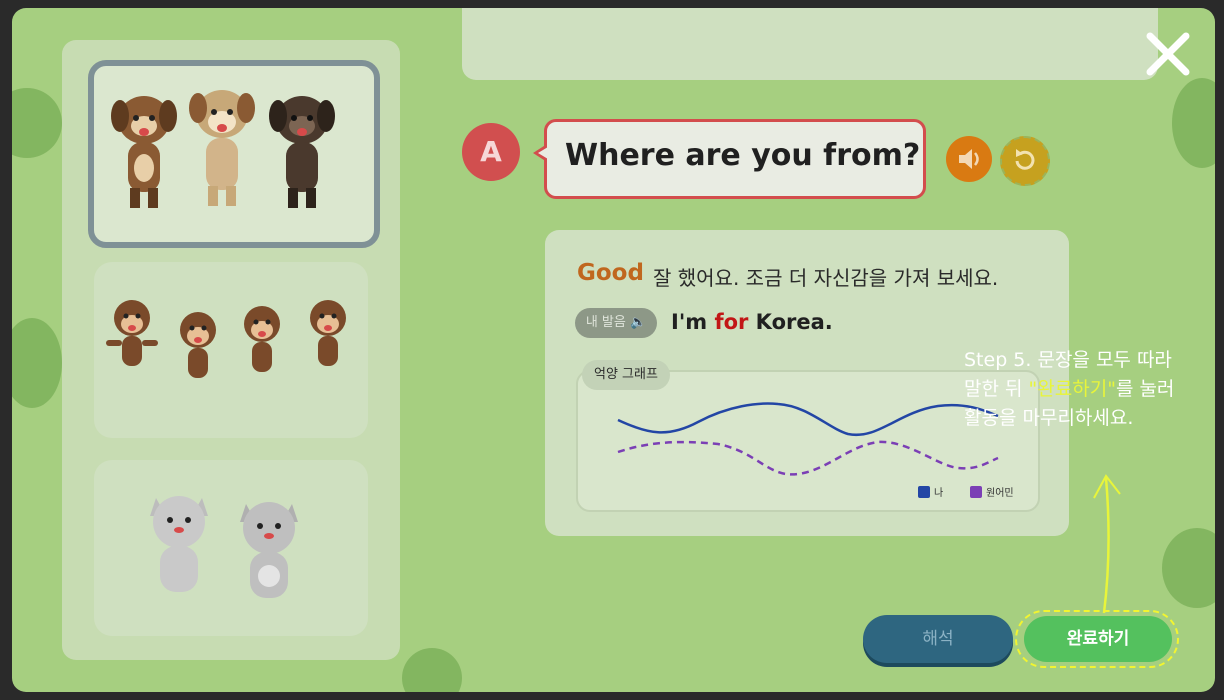  What do you see at coordinates (1068, 360) in the screenshot?
I see `guide-line-1: Step 5. 문장을 모두 따라` at bounding box center [1068, 360].